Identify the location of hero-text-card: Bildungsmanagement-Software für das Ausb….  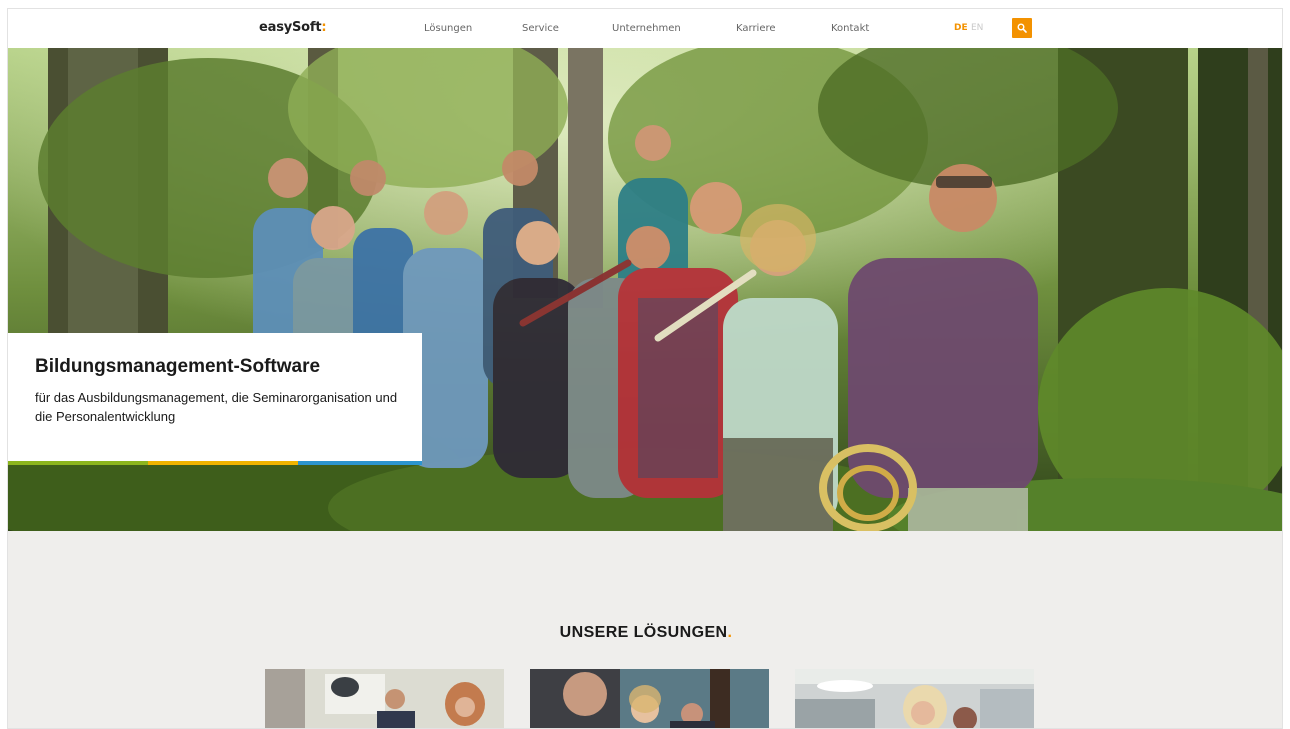
(215, 399).